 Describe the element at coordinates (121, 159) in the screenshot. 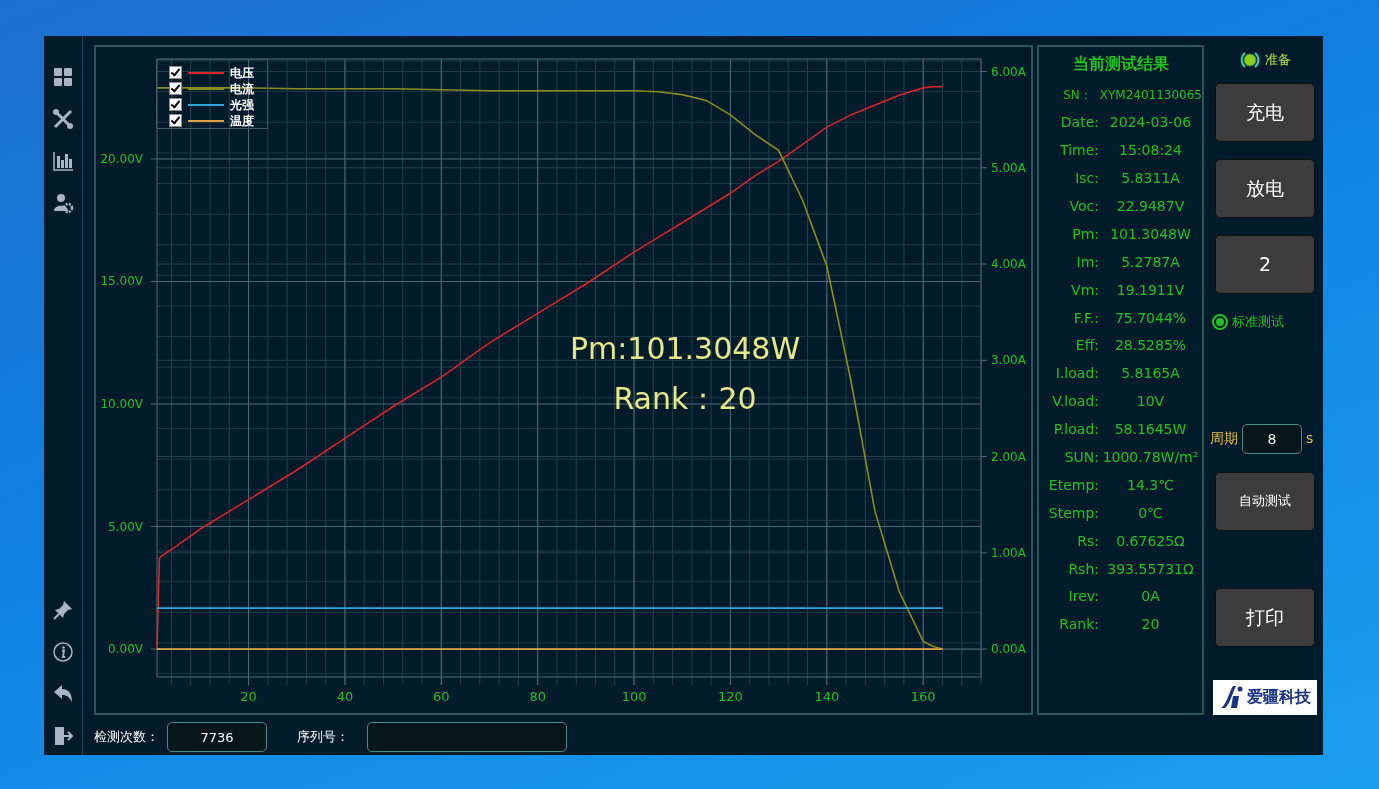

I see `axis-label: 20.00V` at that location.